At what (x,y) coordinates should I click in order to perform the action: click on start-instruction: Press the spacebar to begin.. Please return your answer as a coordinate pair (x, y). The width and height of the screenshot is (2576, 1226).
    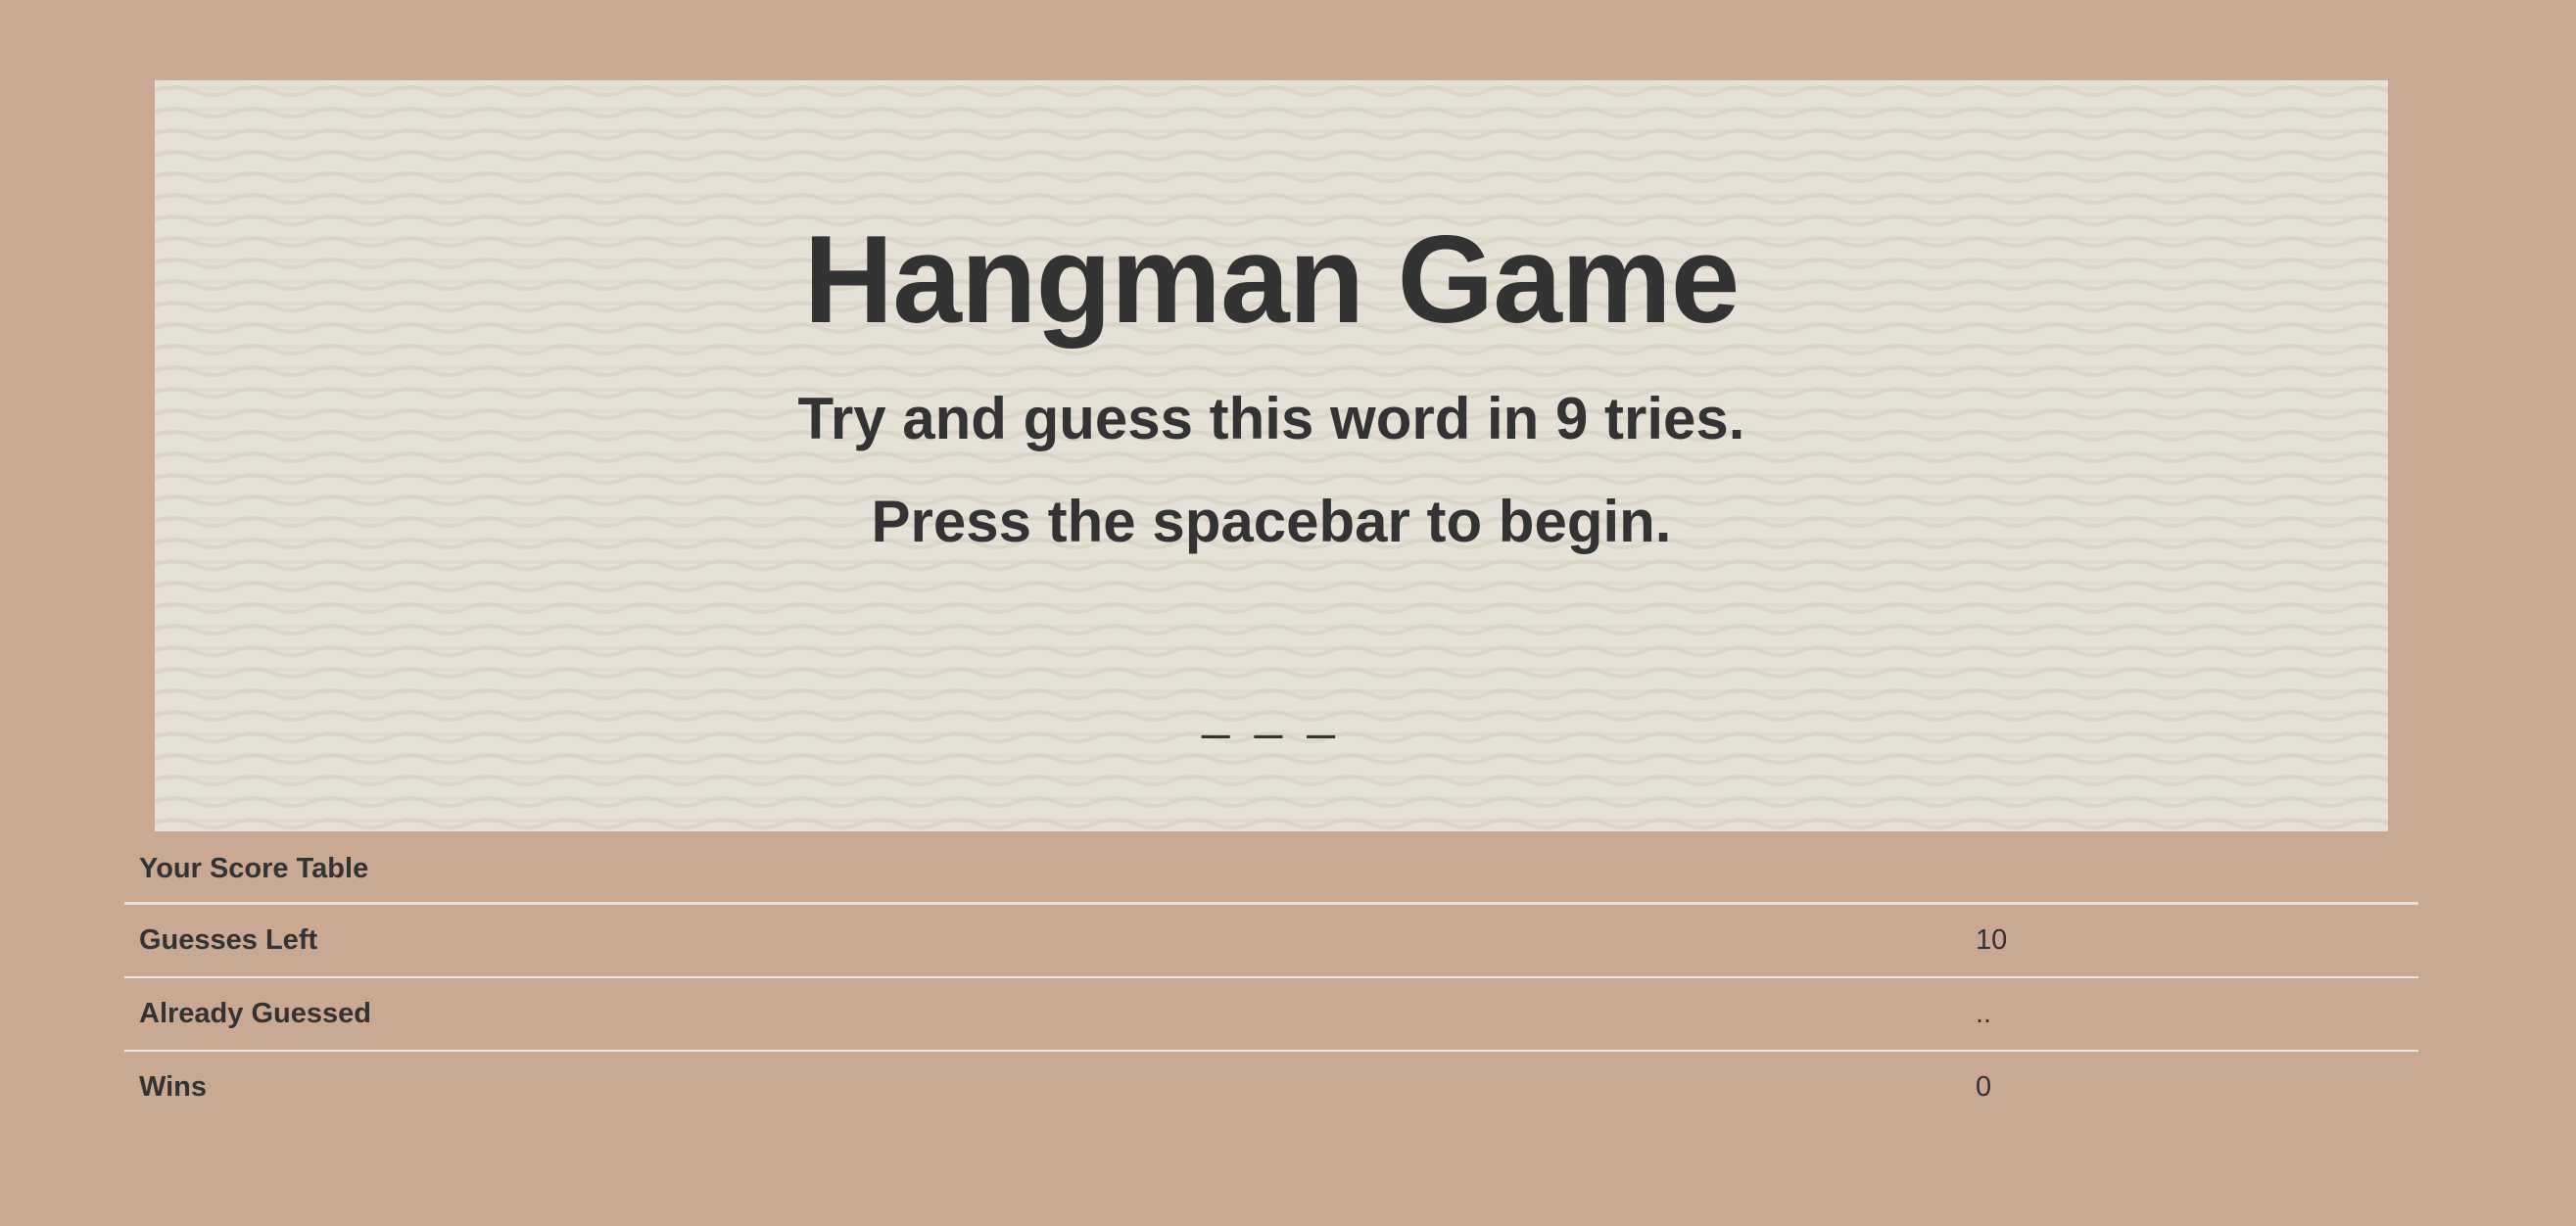
    Looking at the image, I should click on (1272, 521).